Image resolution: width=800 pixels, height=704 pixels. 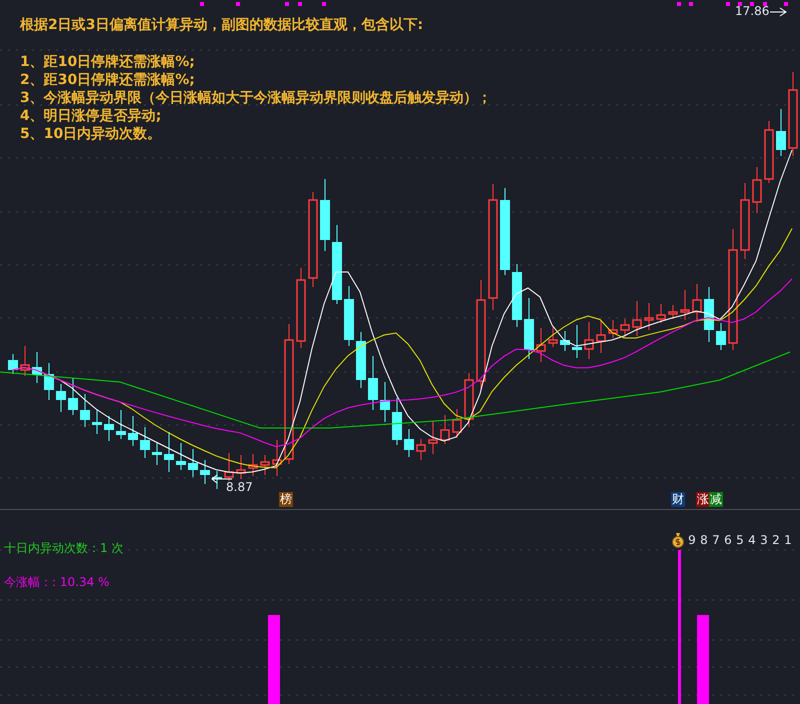 I want to click on event-tag: 财, so click(x=678, y=499).